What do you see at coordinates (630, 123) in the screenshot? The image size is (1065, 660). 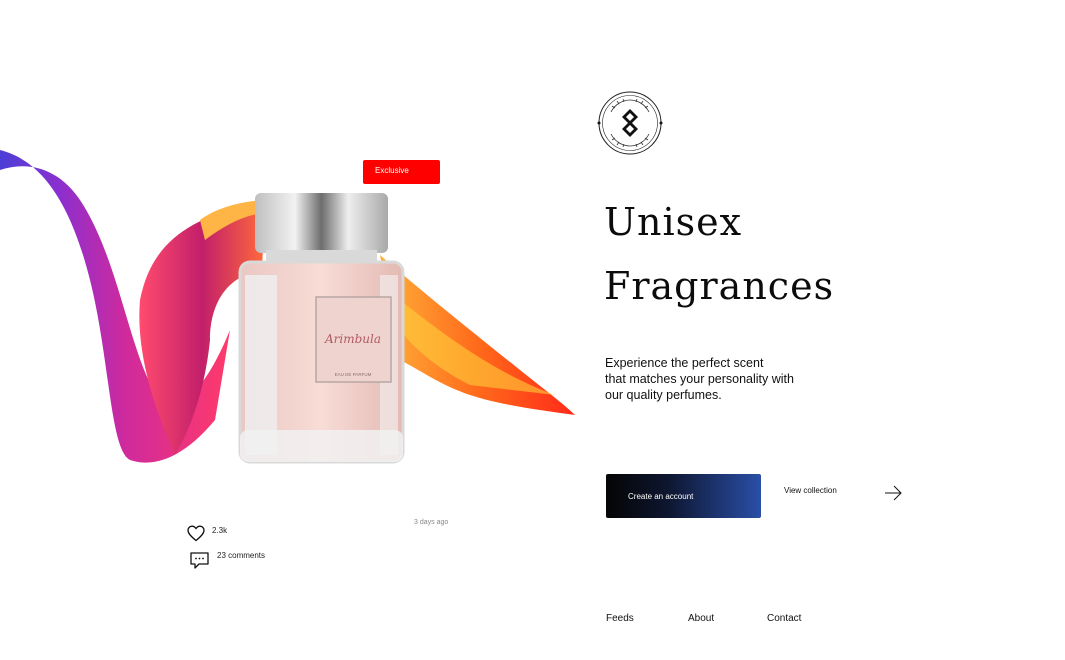 I see `brand-monogram-laurel-icon` at bounding box center [630, 123].